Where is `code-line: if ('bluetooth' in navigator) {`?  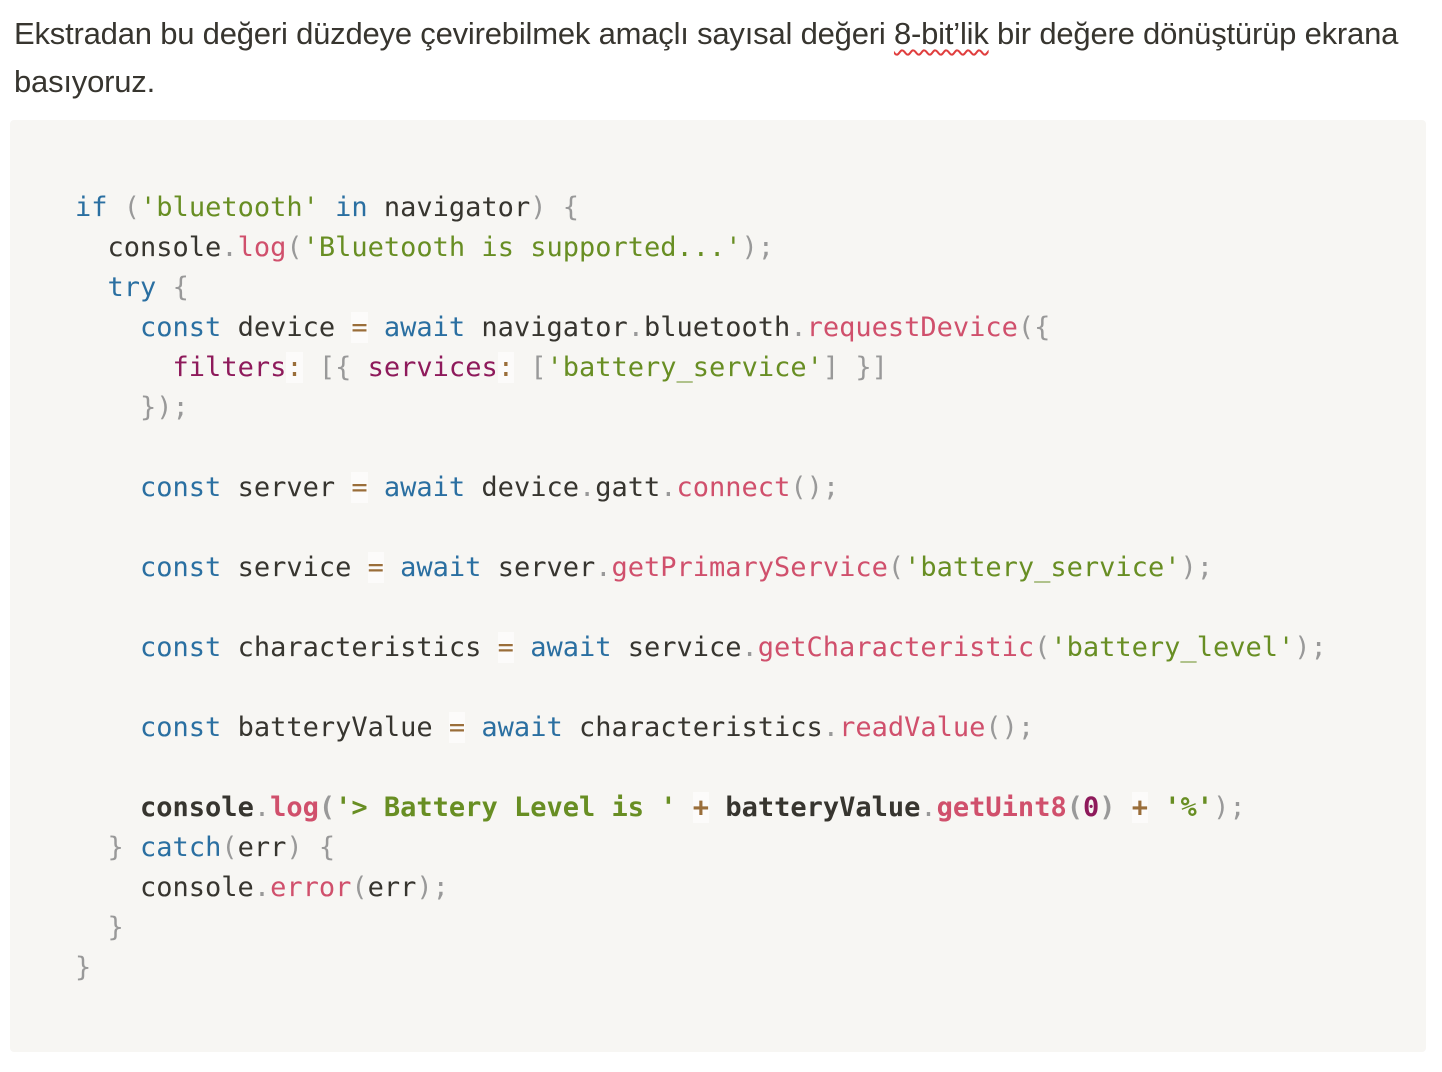
code-line: if ('bluetooth' in navigator) { is located at coordinates (701, 208).